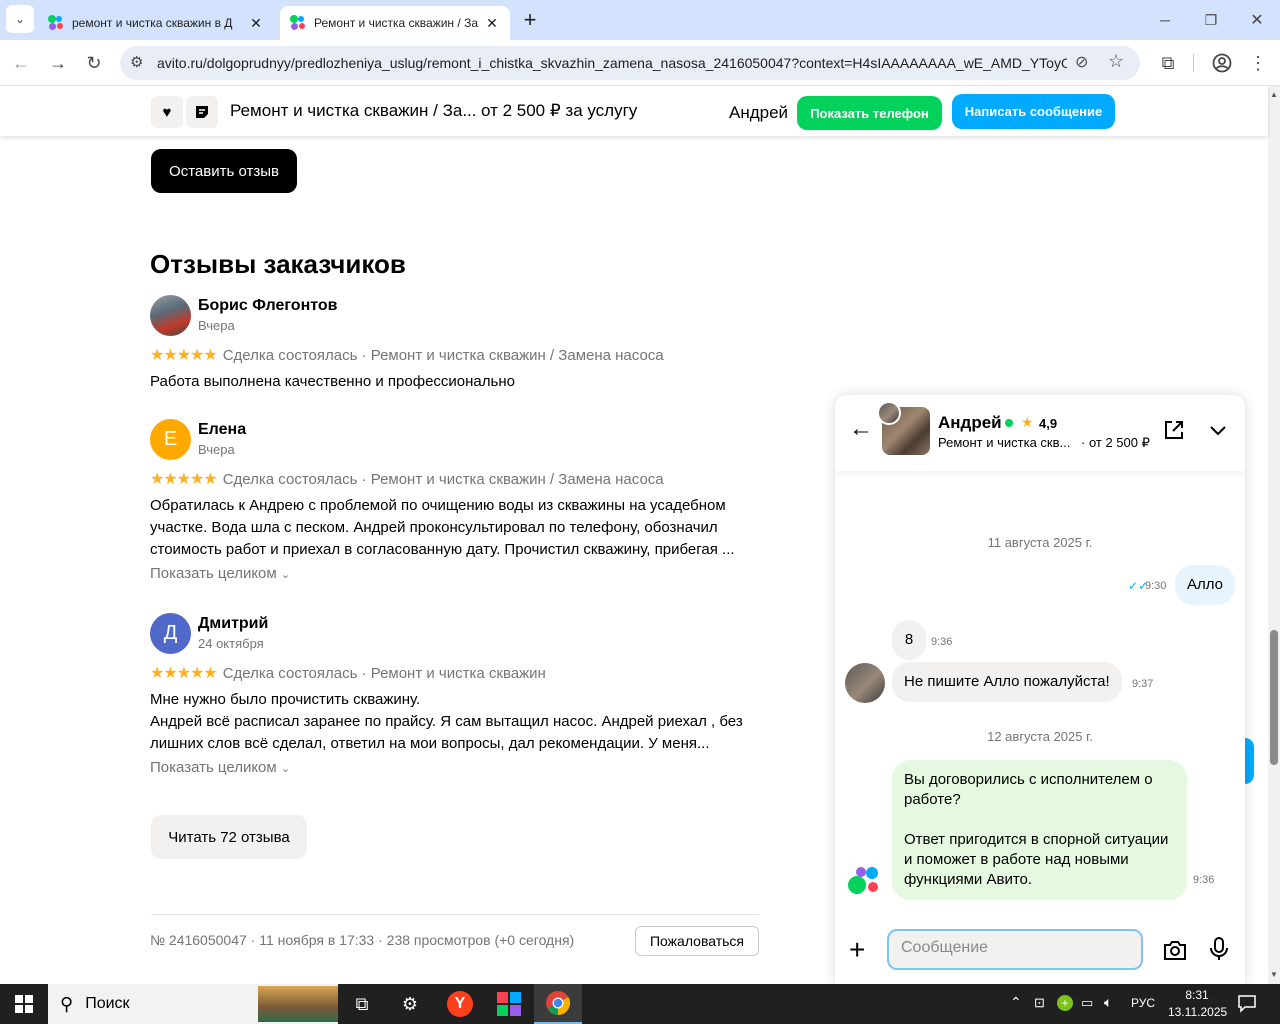 The width and height of the screenshot is (1280, 1024). I want to click on reviewer-avatar, so click(170, 315).